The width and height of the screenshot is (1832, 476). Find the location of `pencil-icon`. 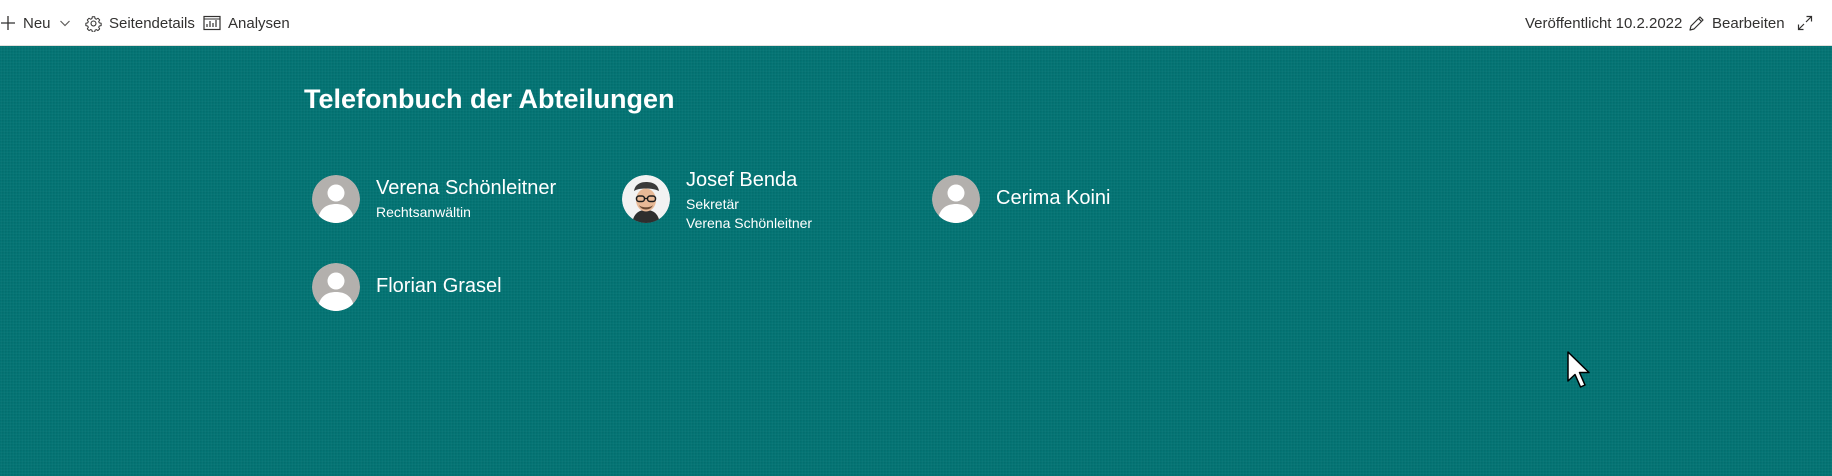

pencil-icon is located at coordinates (1696, 23).